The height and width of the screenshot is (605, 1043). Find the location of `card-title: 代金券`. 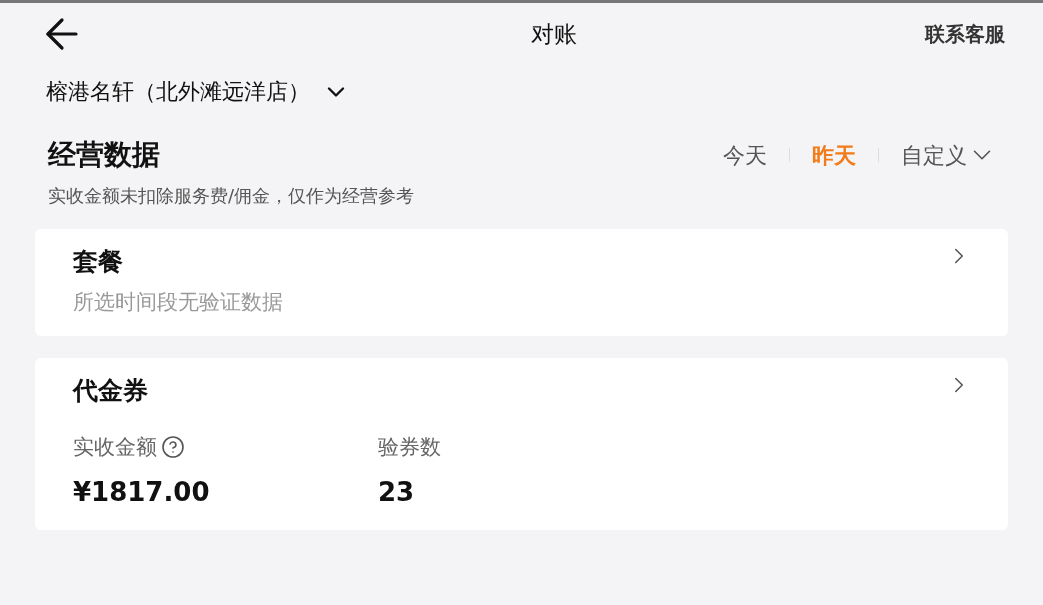

card-title: 代金券 is located at coordinates (110, 391).